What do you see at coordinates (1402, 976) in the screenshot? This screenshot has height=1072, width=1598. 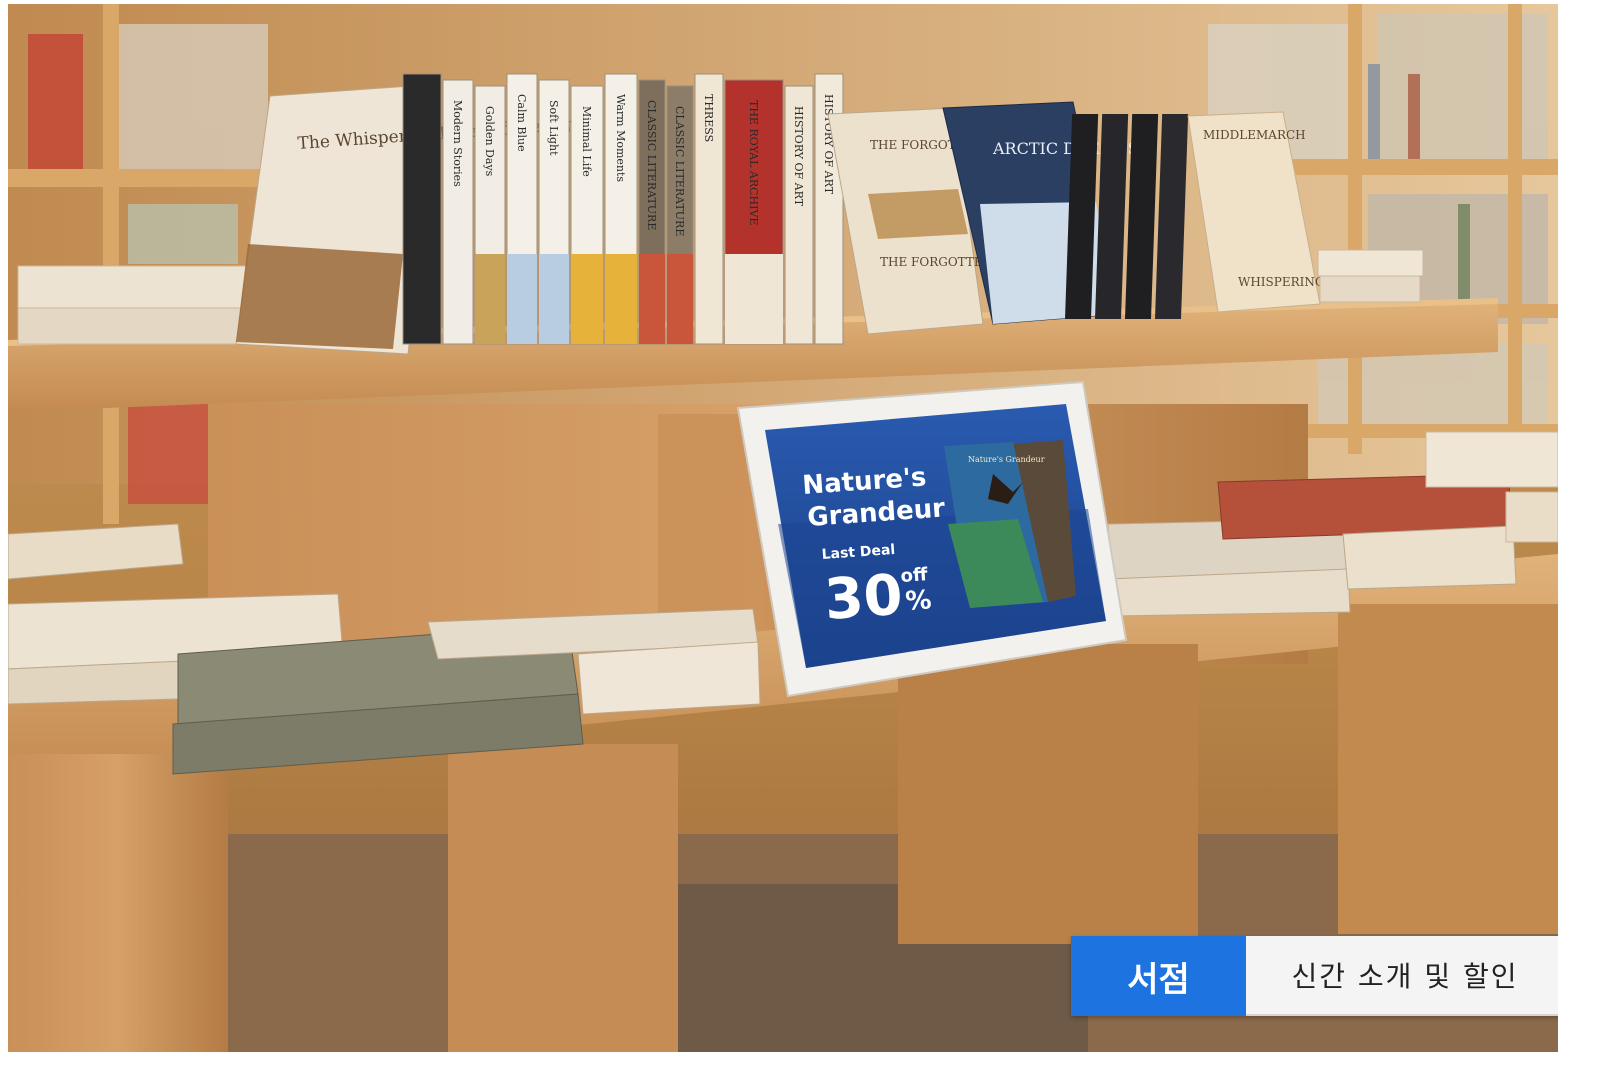 I see `caption-description: 신간 소개 및 할인` at bounding box center [1402, 976].